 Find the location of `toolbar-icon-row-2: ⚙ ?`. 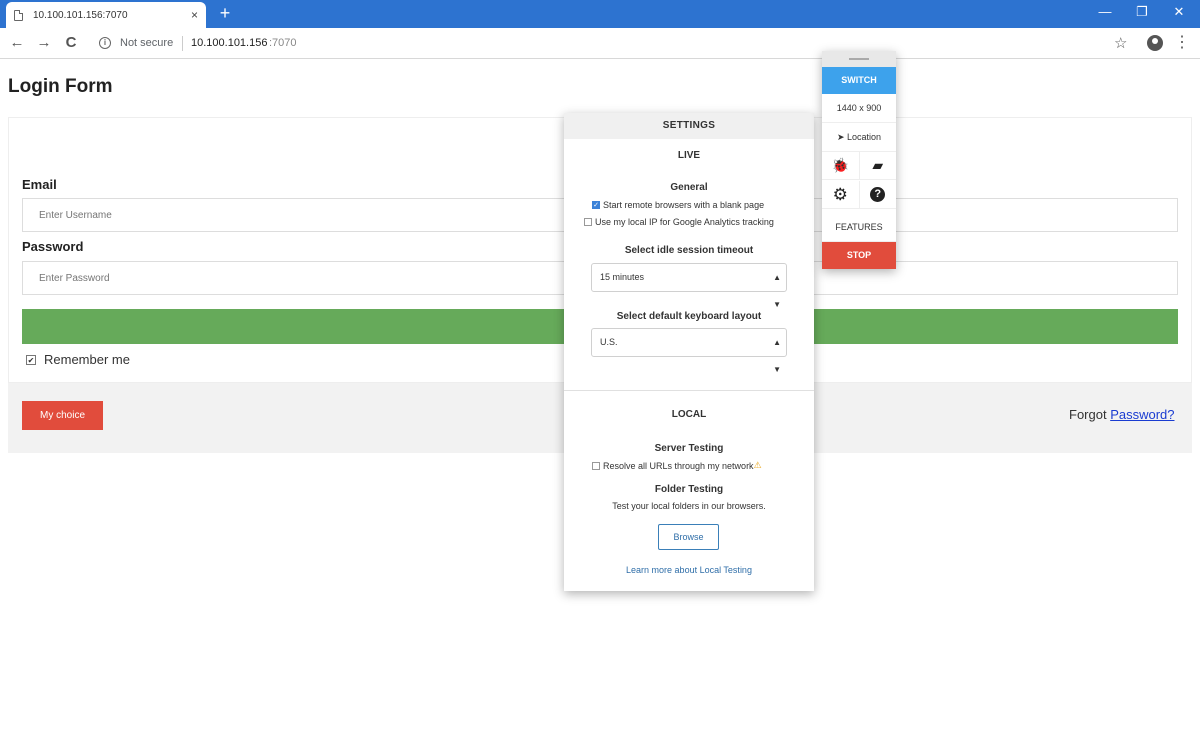

toolbar-icon-row-2: ⚙ ? is located at coordinates (859, 195).